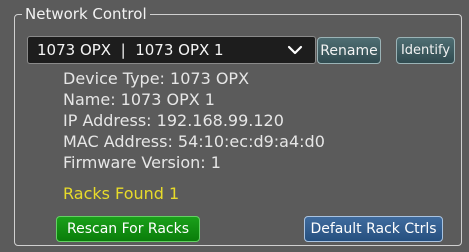  Describe the element at coordinates (194, 141) in the screenshot. I see `mac-address-text: MAC Address: 54:10:ec:d9:a4:d0` at that location.